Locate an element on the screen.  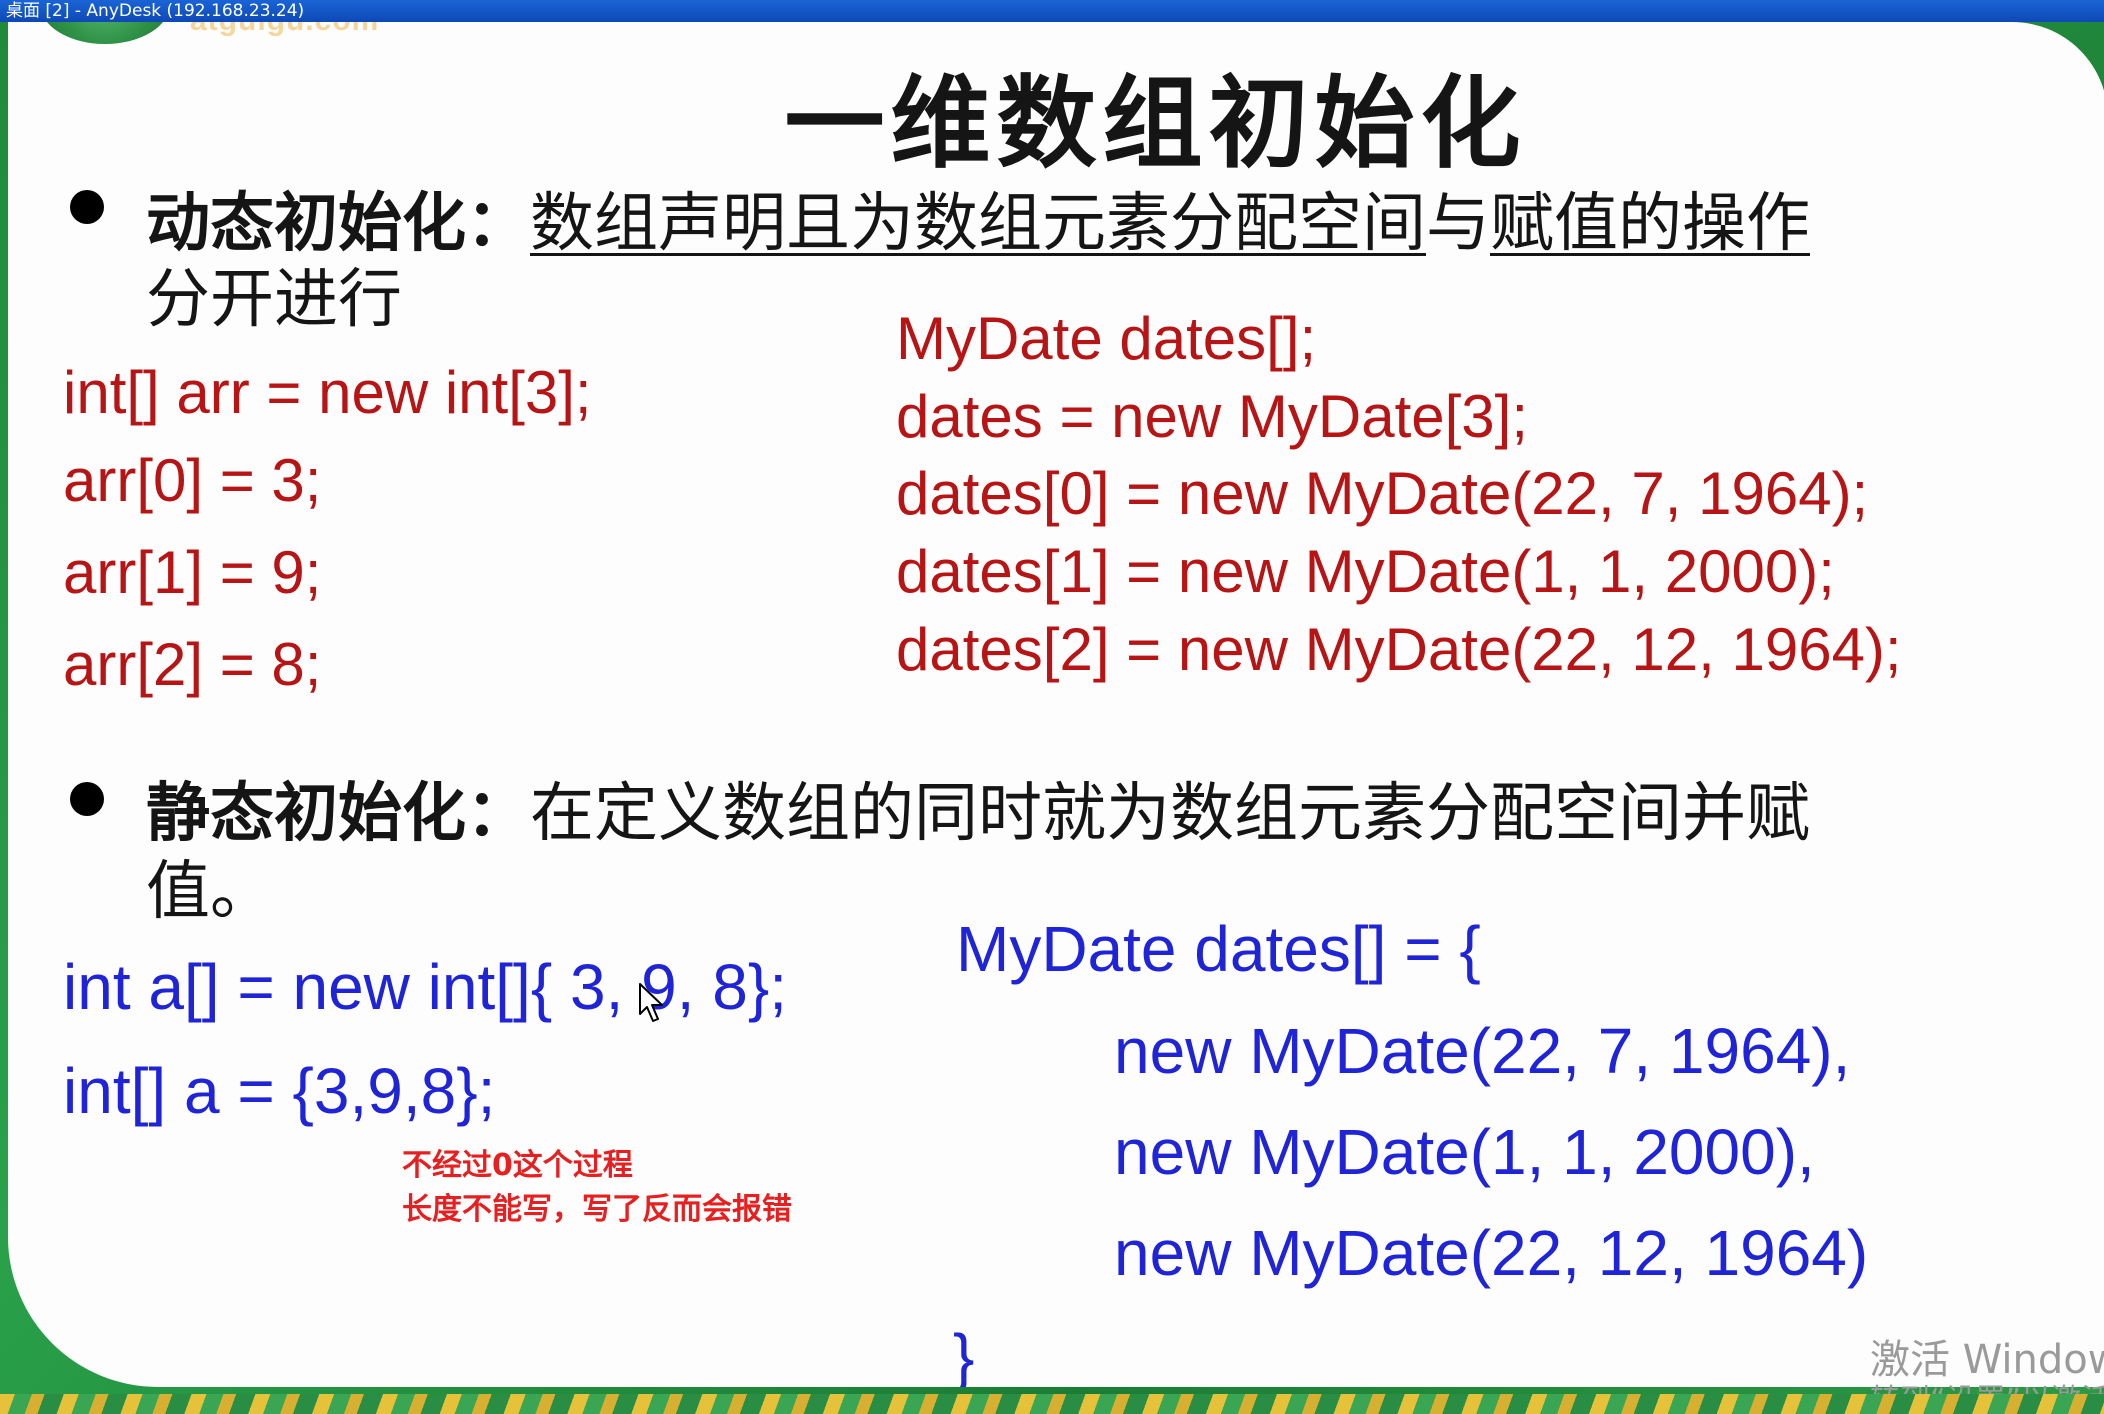
static-init-desc: 在定义数组的同时就为数组元素分配空间并赋 is located at coordinates (1170, 814).